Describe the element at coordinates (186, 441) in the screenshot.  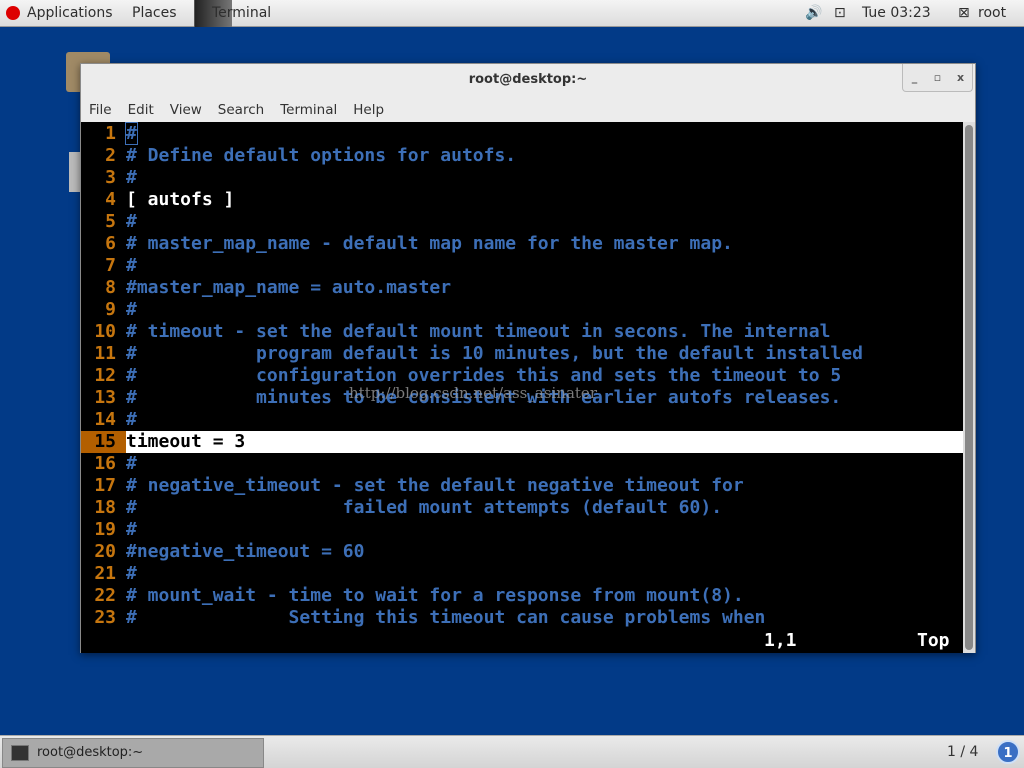
I see `line-text: timeout = 3` at that location.